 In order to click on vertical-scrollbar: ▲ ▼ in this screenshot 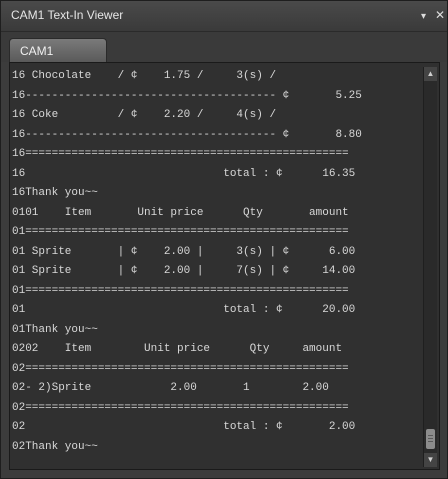, I will do `click(430, 267)`.